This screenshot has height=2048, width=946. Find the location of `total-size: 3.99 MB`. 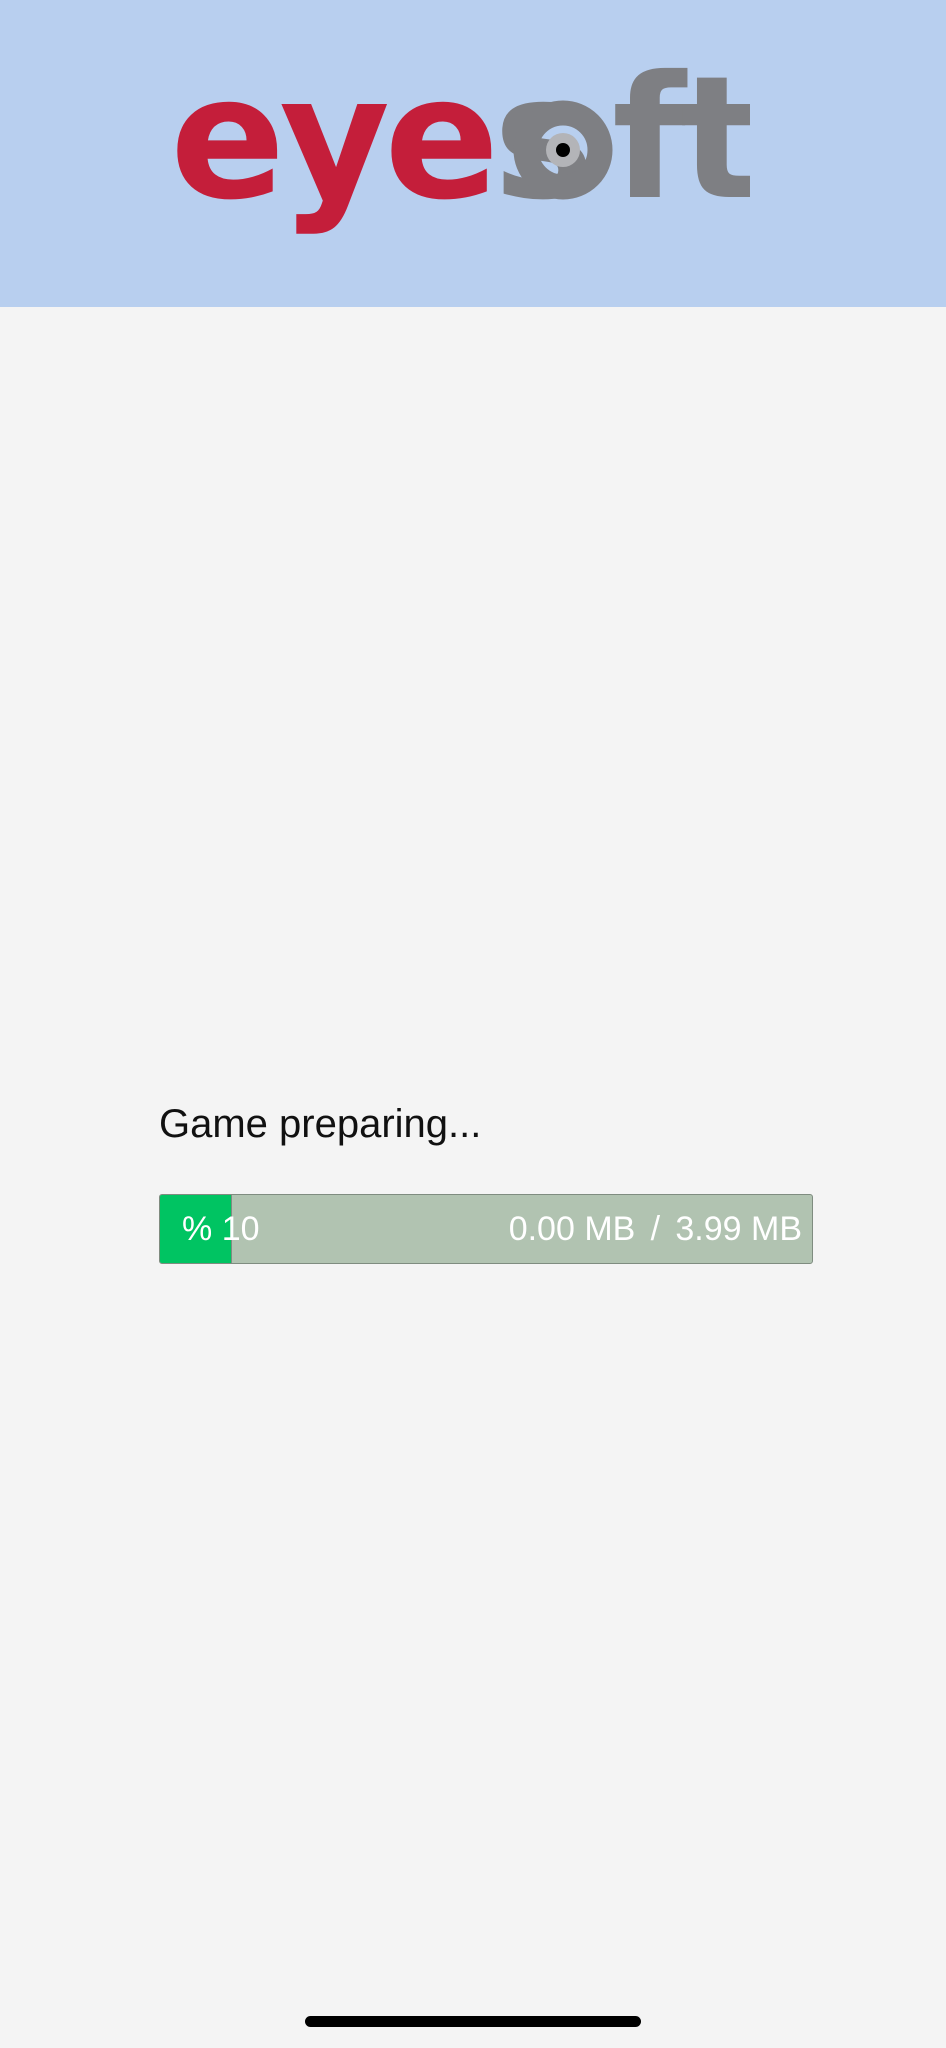

total-size: 3.99 MB is located at coordinates (738, 1229).